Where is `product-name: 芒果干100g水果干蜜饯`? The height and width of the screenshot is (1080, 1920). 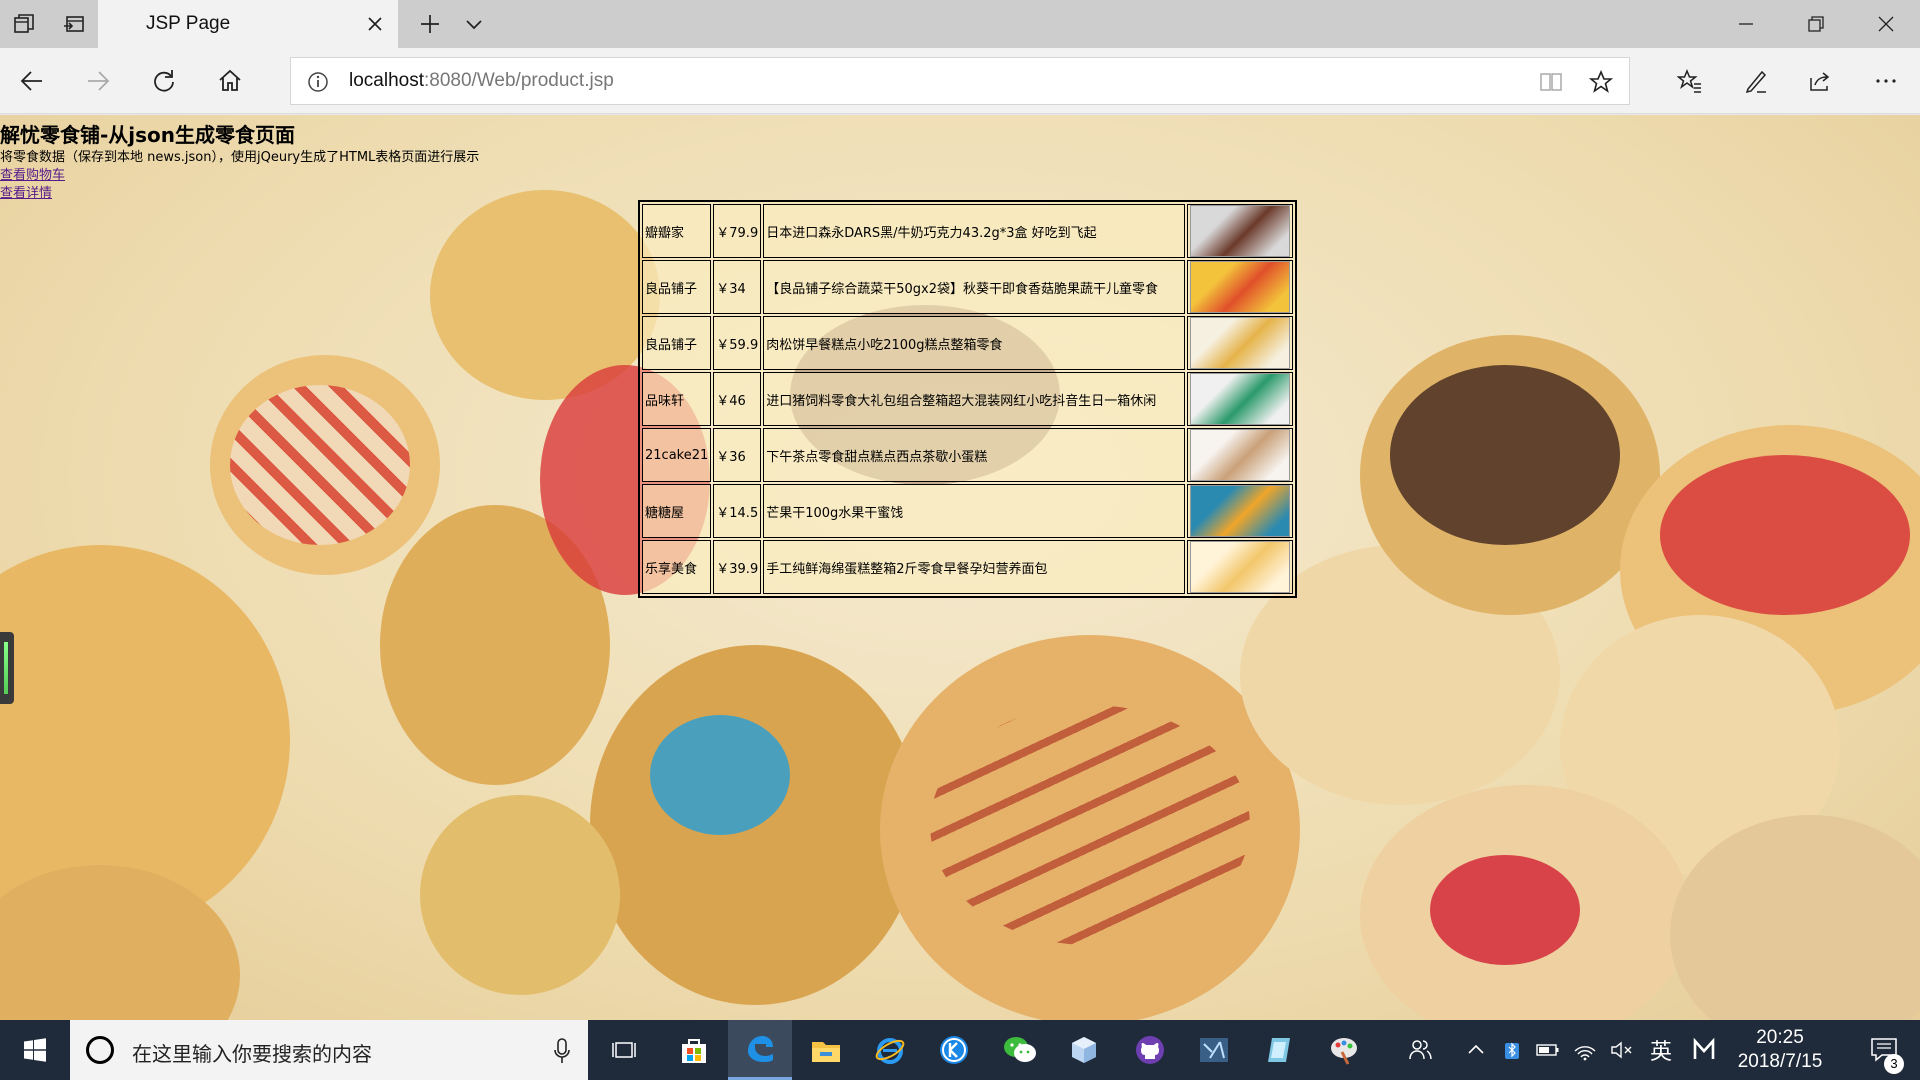
product-name: 芒果干100g水果干蜜饯 is located at coordinates (974, 511).